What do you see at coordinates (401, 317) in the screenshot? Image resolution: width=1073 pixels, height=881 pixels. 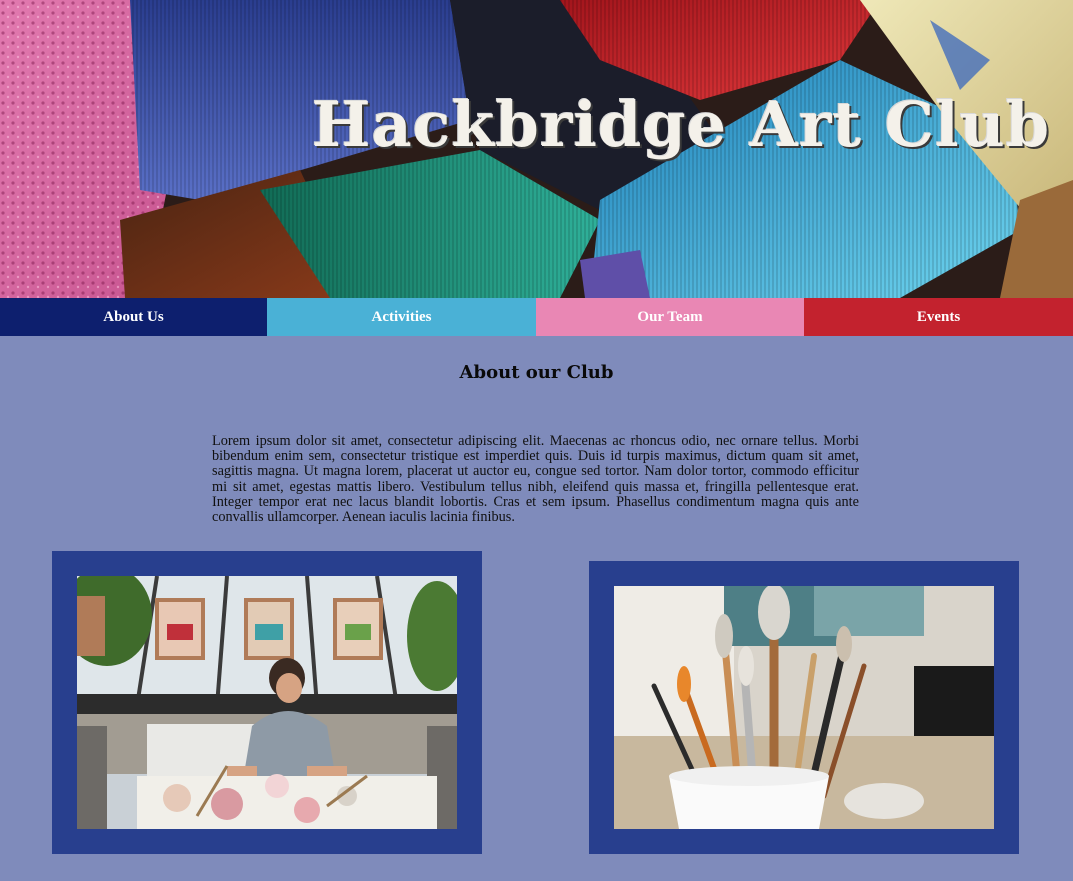 I see `nav-activities: Activities` at bounding box center [401, 317].